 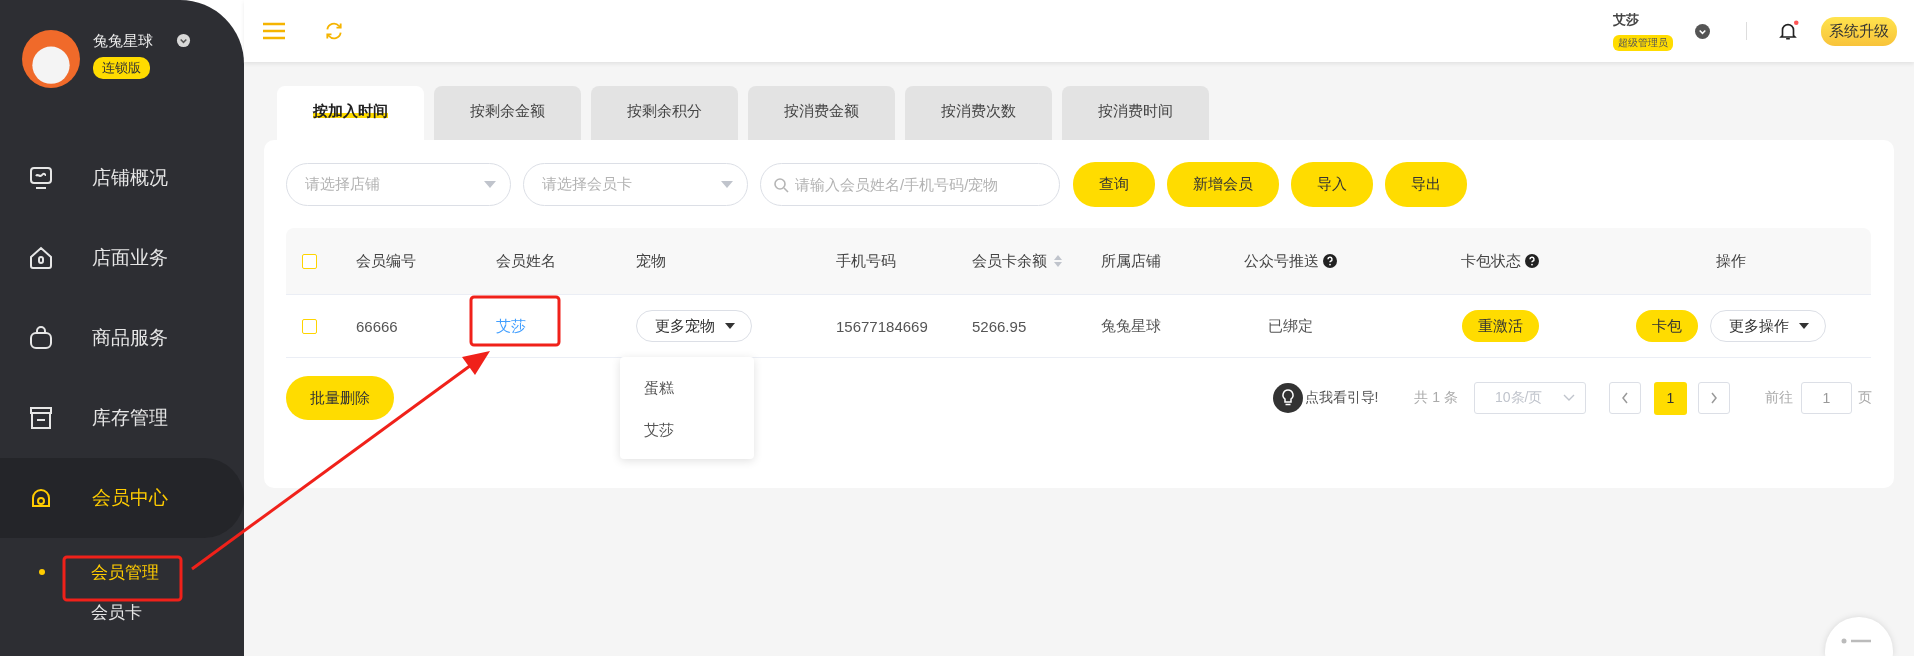 What do you see at coordinates (1426, 184) in the screenshot?
I see `action-button: 导出` at bounding box center [1426, 184].